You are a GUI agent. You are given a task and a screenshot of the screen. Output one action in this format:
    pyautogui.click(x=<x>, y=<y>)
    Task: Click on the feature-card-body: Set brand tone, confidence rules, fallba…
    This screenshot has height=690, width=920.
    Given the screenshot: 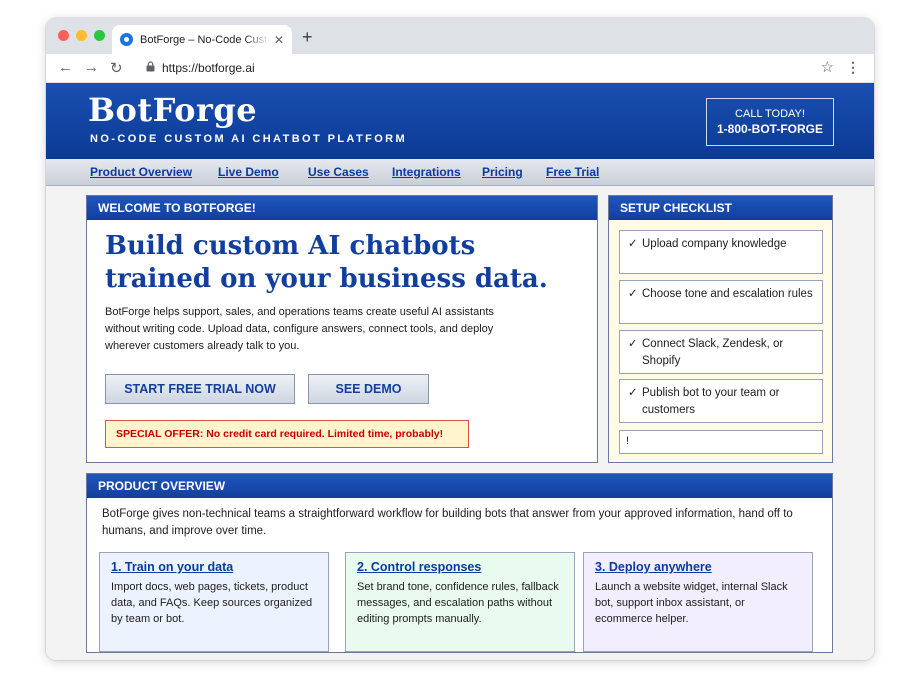 What is the action you would take?
    pyautogui.click(x=458, y=603)
    